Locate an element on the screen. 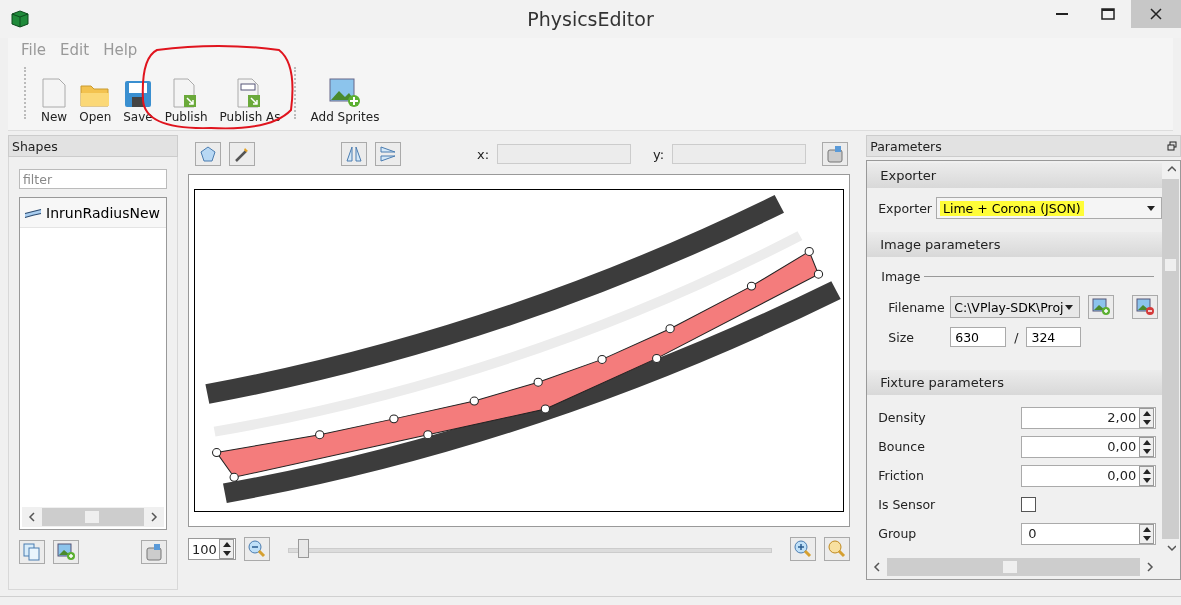  y-label: y: is located at coordinates (659, 154).